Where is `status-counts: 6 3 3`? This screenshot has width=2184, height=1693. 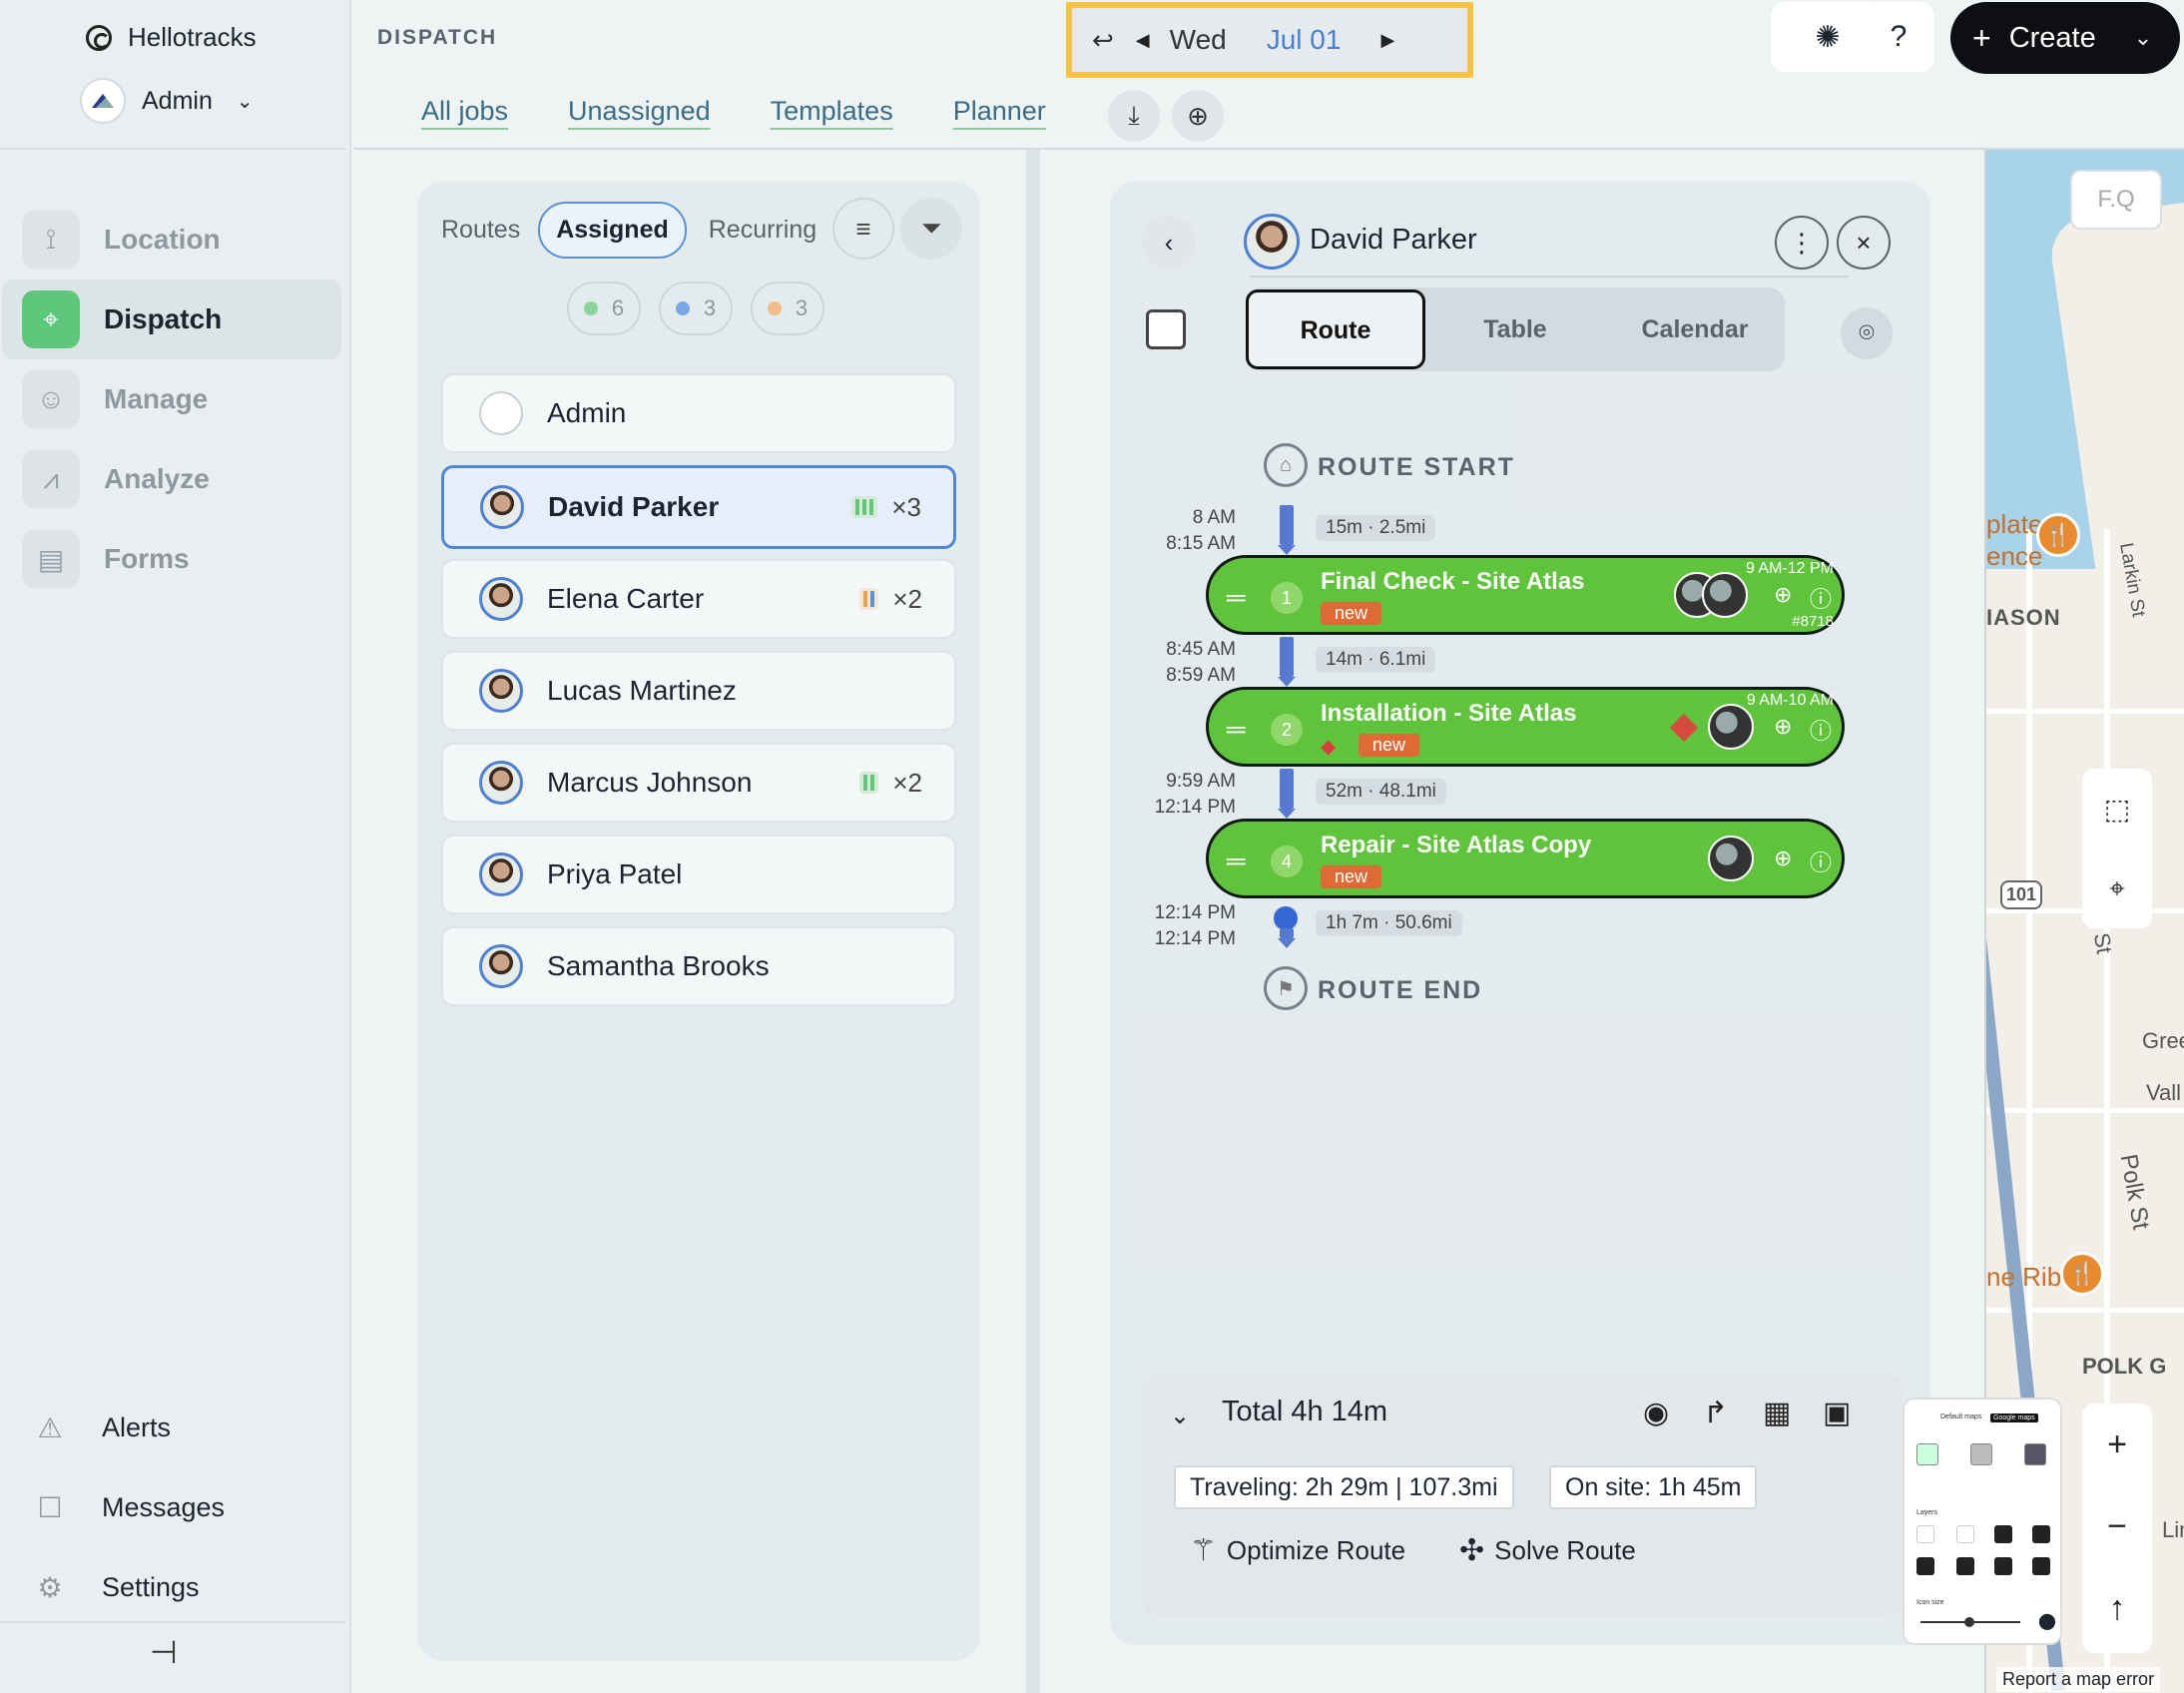 status-counts: 6 3 3 is located at coordinates (695, 308).